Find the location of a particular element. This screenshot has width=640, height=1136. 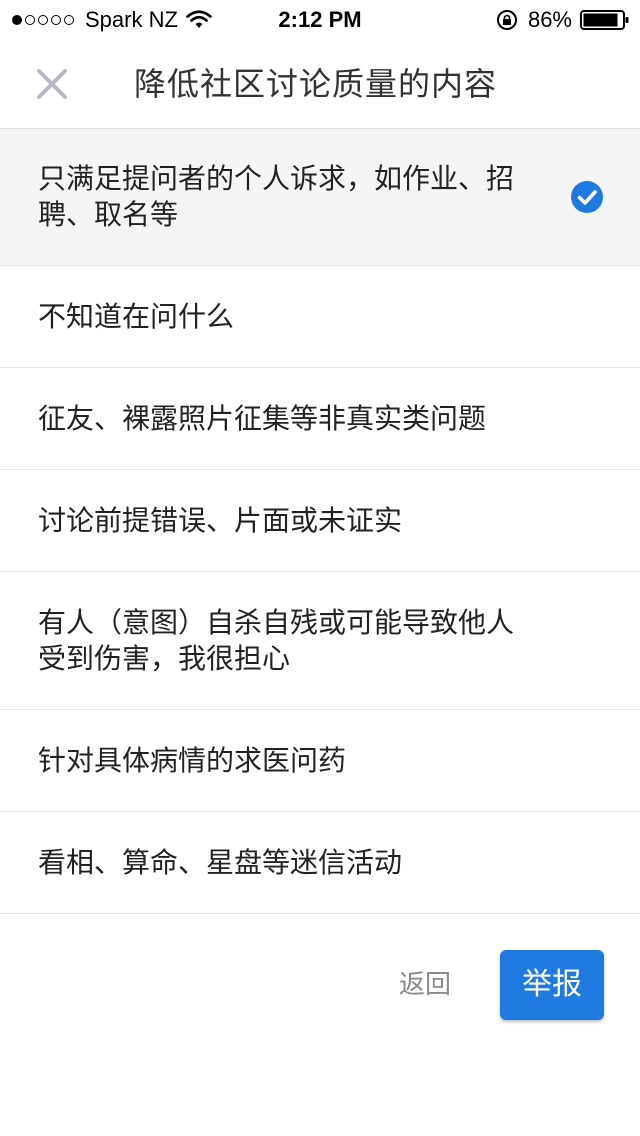

report-button: 举报 is located at coordinates (552, 985).